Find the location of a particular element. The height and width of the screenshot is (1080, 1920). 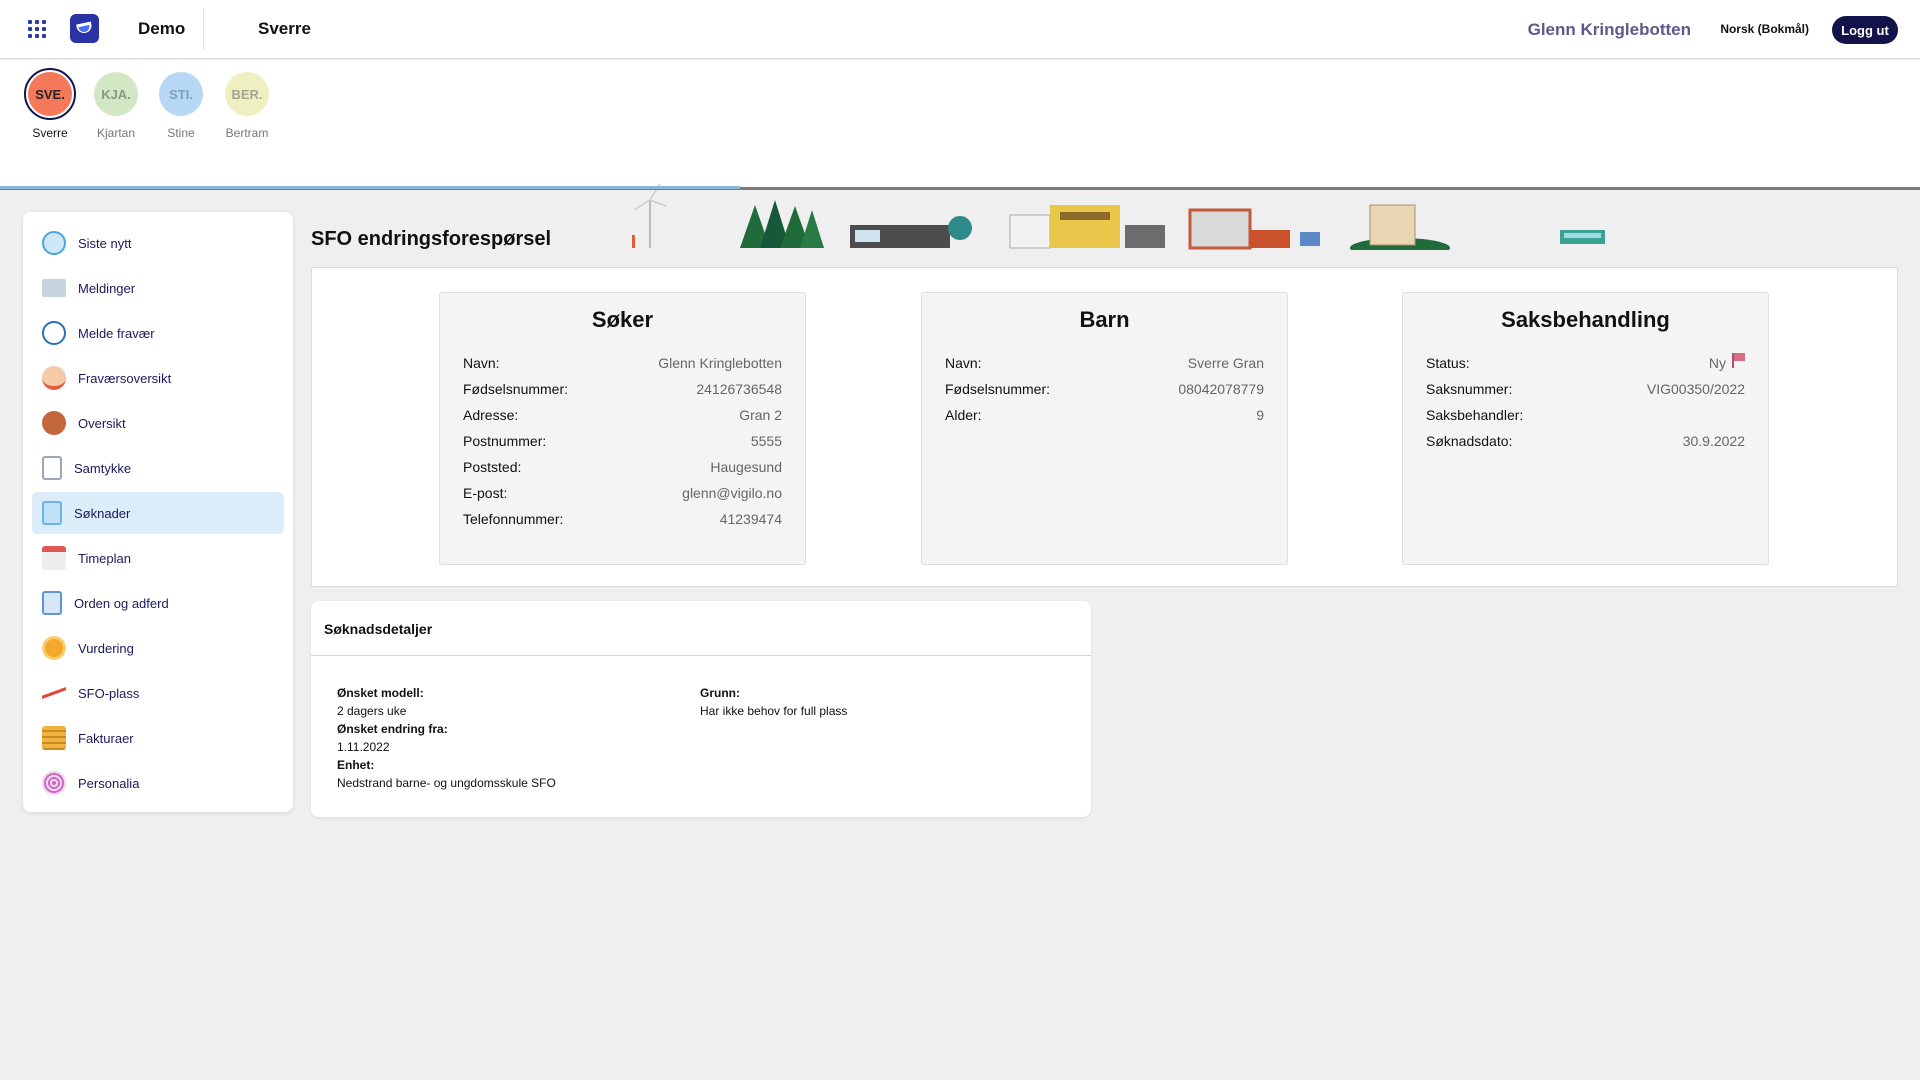

row-value: 08042078779 is located at coordinates (1221, 389).